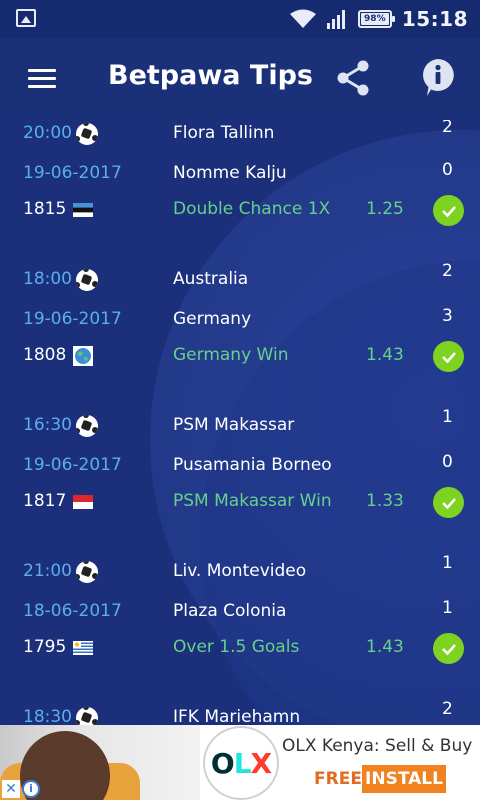  What do you see at coordinates (252, 209) in the screenshot?
I see `match-tip: Double Chance 1X` at bounding box center [252, 209].